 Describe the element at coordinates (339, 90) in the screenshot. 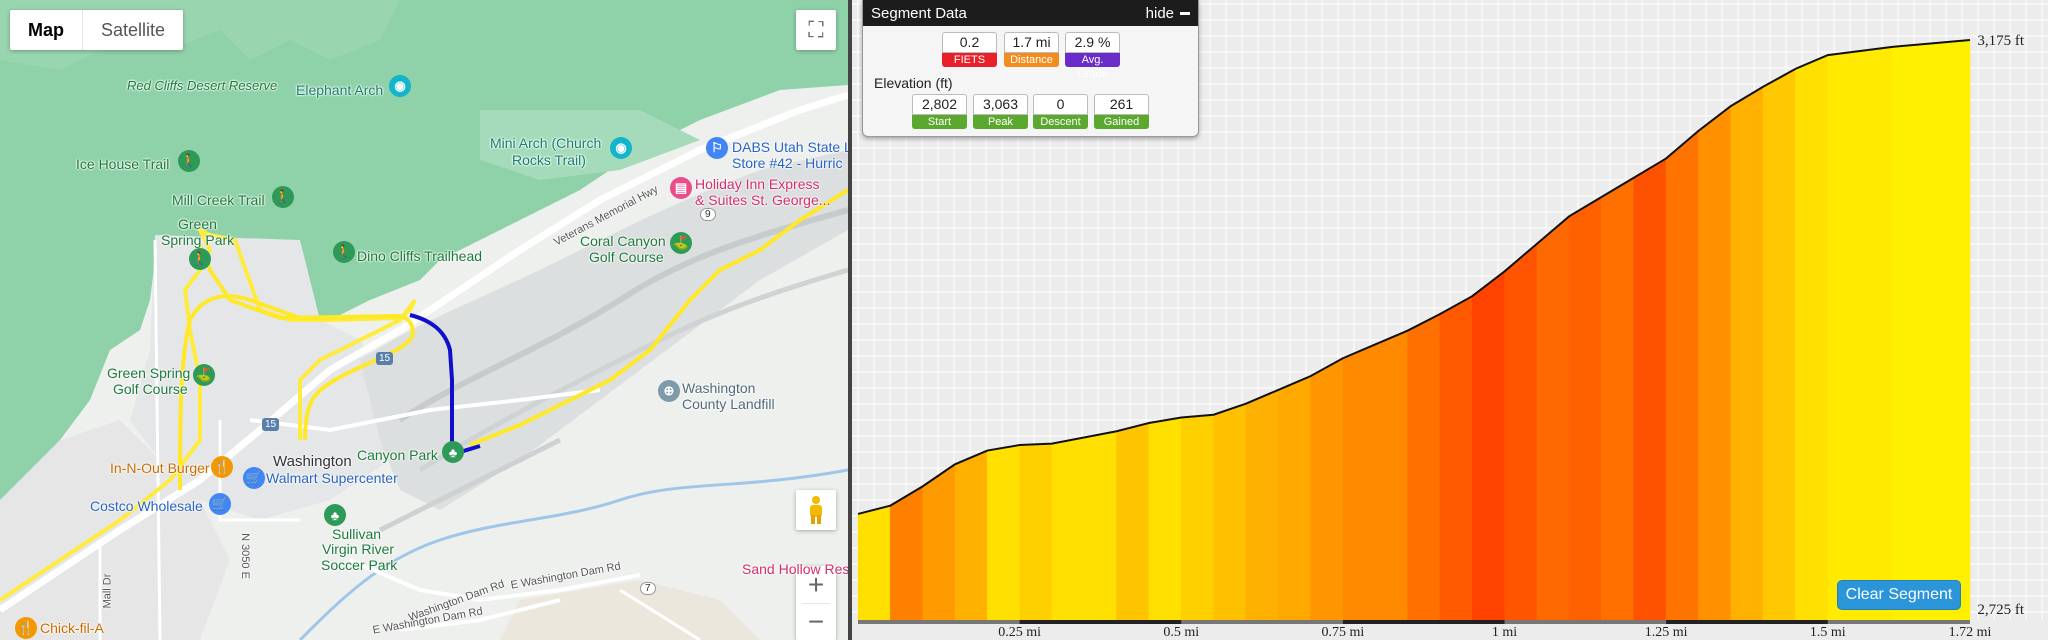

I see `label-elephant-arch: Elephant Arch` at that location.